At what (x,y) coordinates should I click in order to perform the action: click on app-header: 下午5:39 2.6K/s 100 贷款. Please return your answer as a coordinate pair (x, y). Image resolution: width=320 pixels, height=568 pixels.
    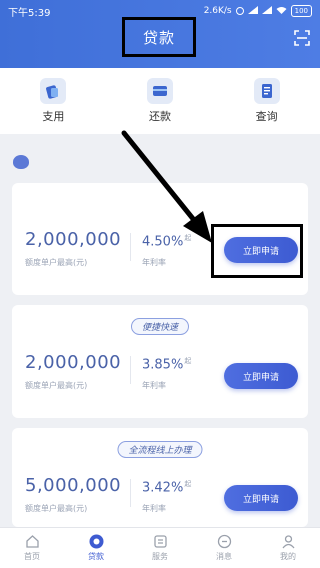
    Looking at the image, I should click on (160, 34).